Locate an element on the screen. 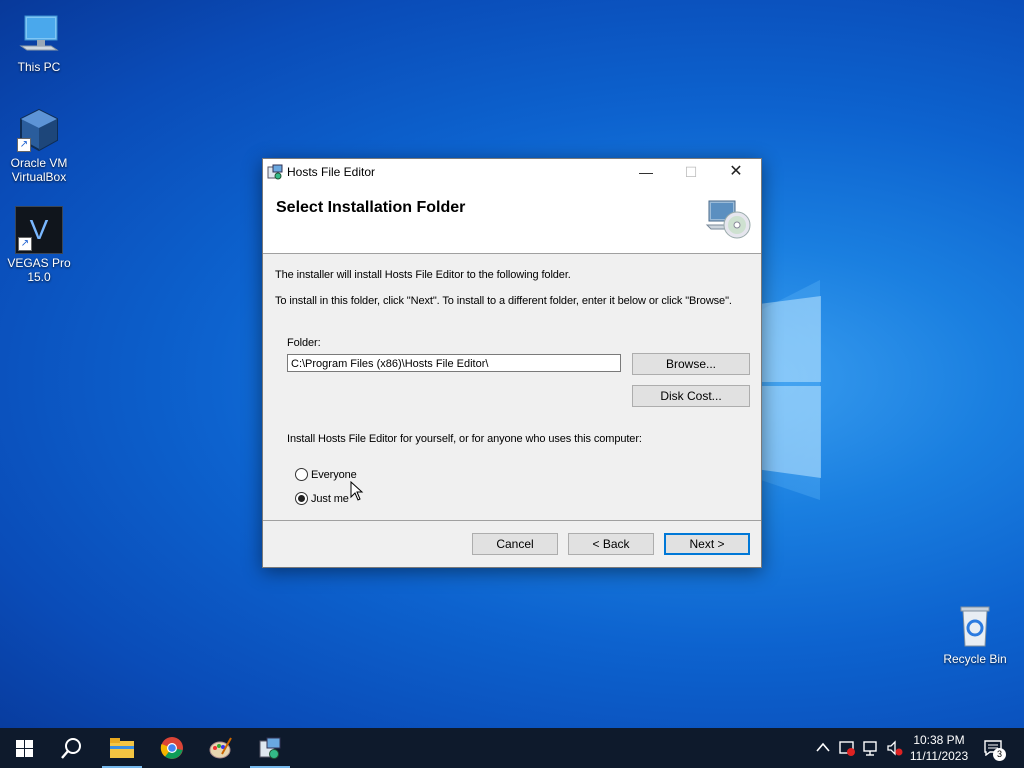  title-bar: Hosts File Editor — ☐ ✕ is located at coordinates (512, 172).